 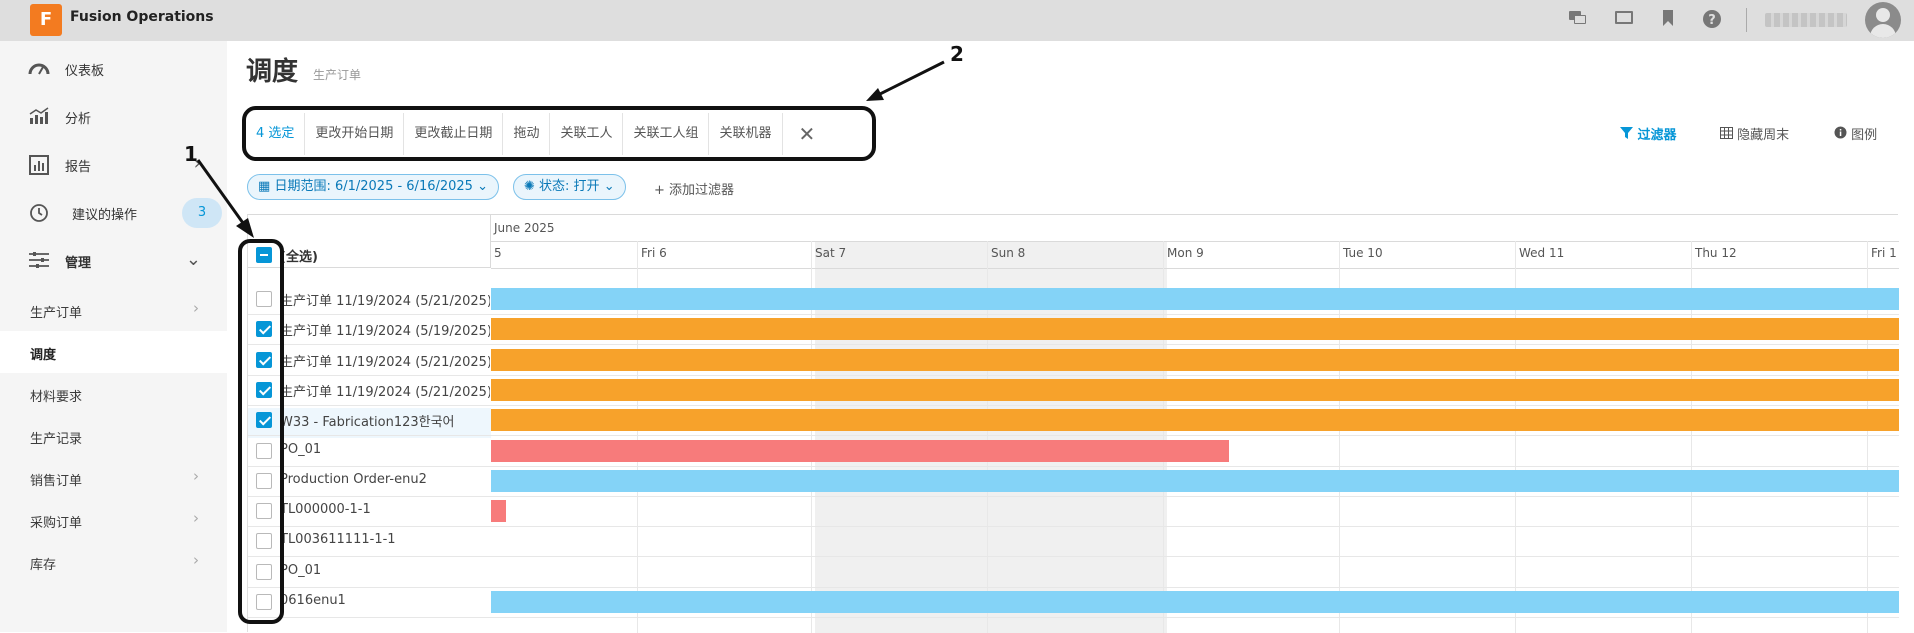 I want to click on annotation-number-1: 1, so click(x=191, y=154).